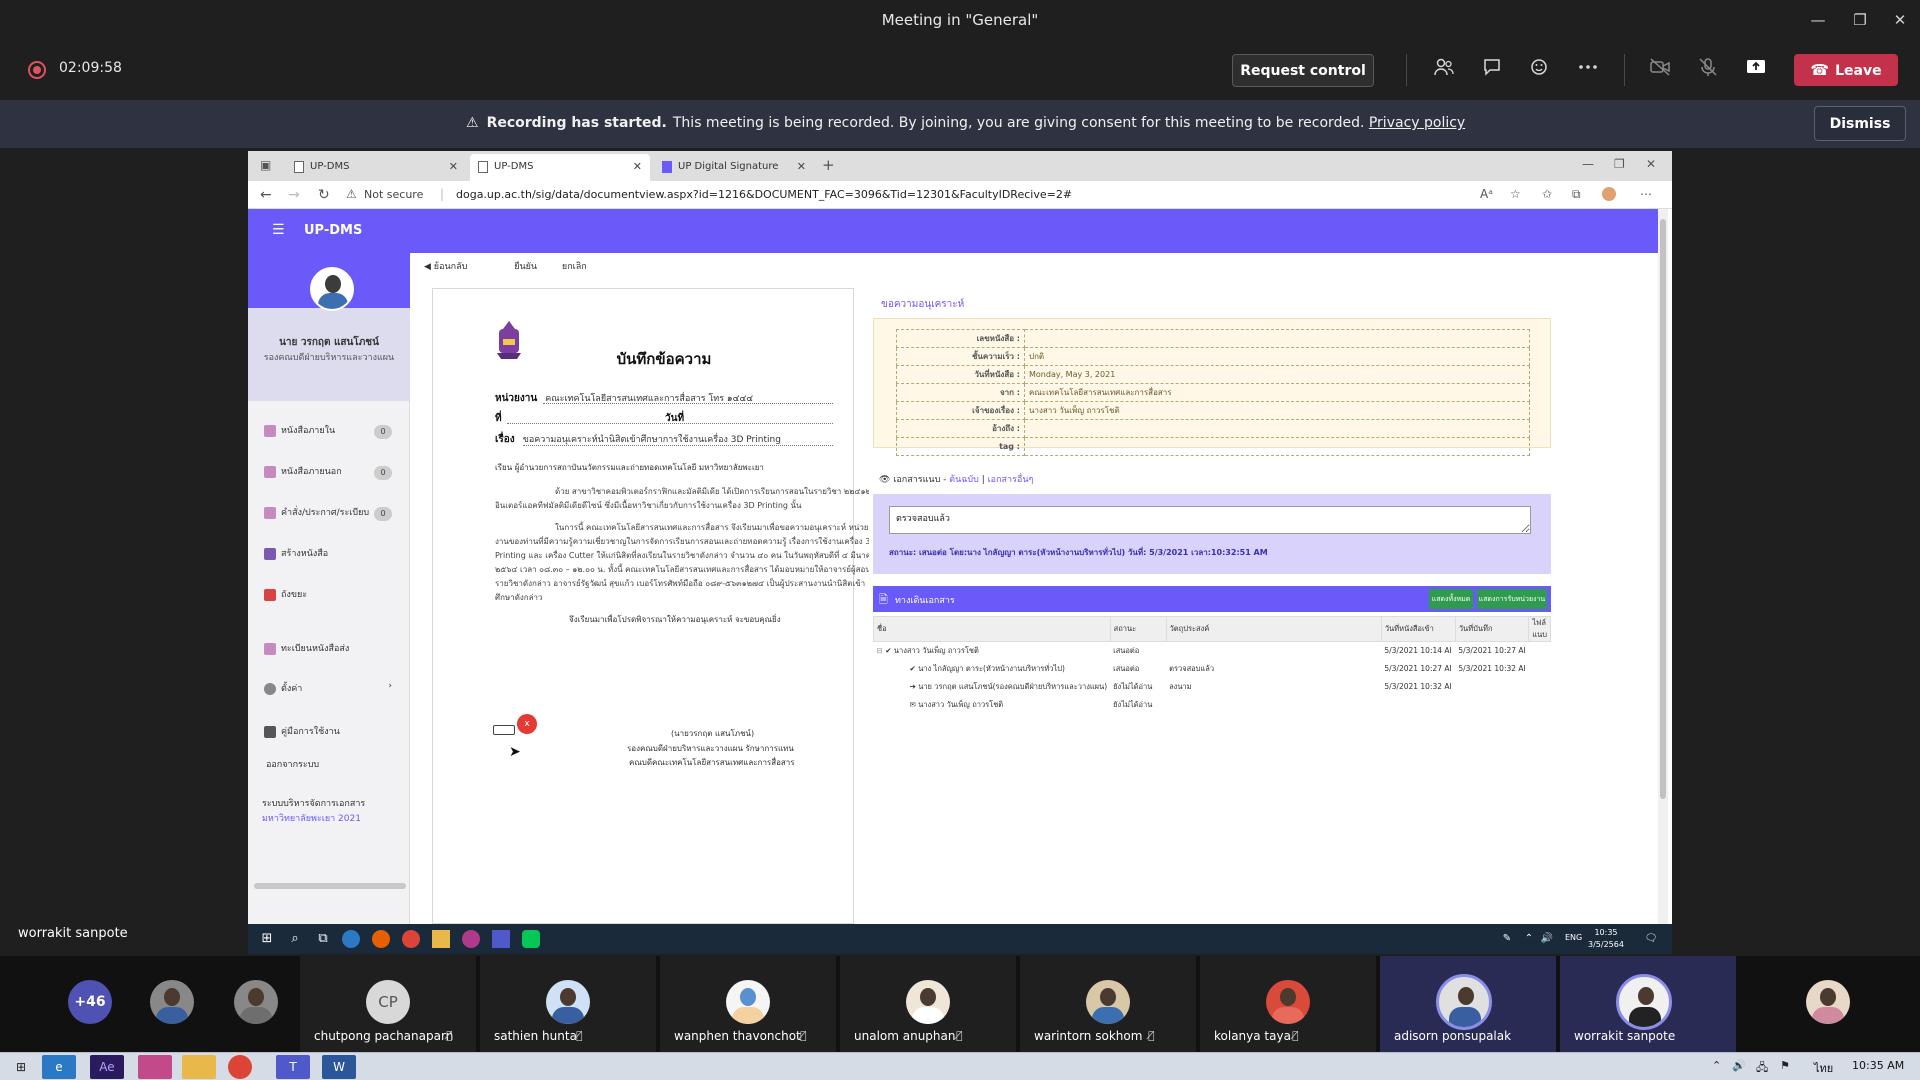  Describe the element at coordinates (1708, 70) in the screenshot. I see `mic-off-icon` at that location.